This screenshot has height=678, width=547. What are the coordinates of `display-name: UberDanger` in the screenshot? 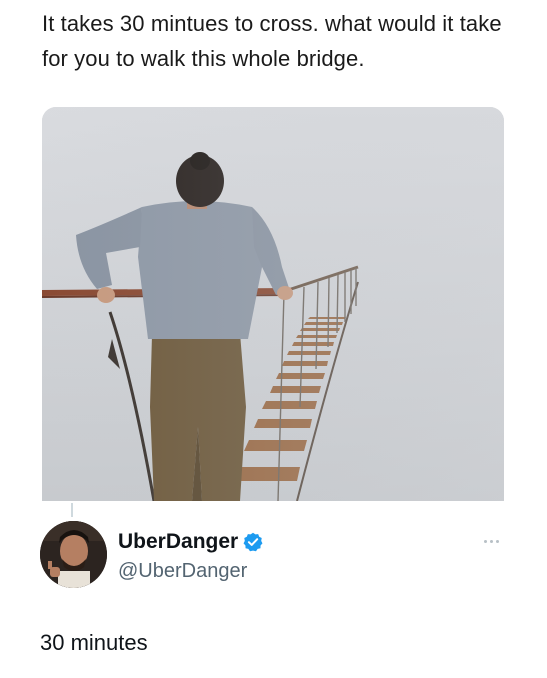 It's located at (178, 542).